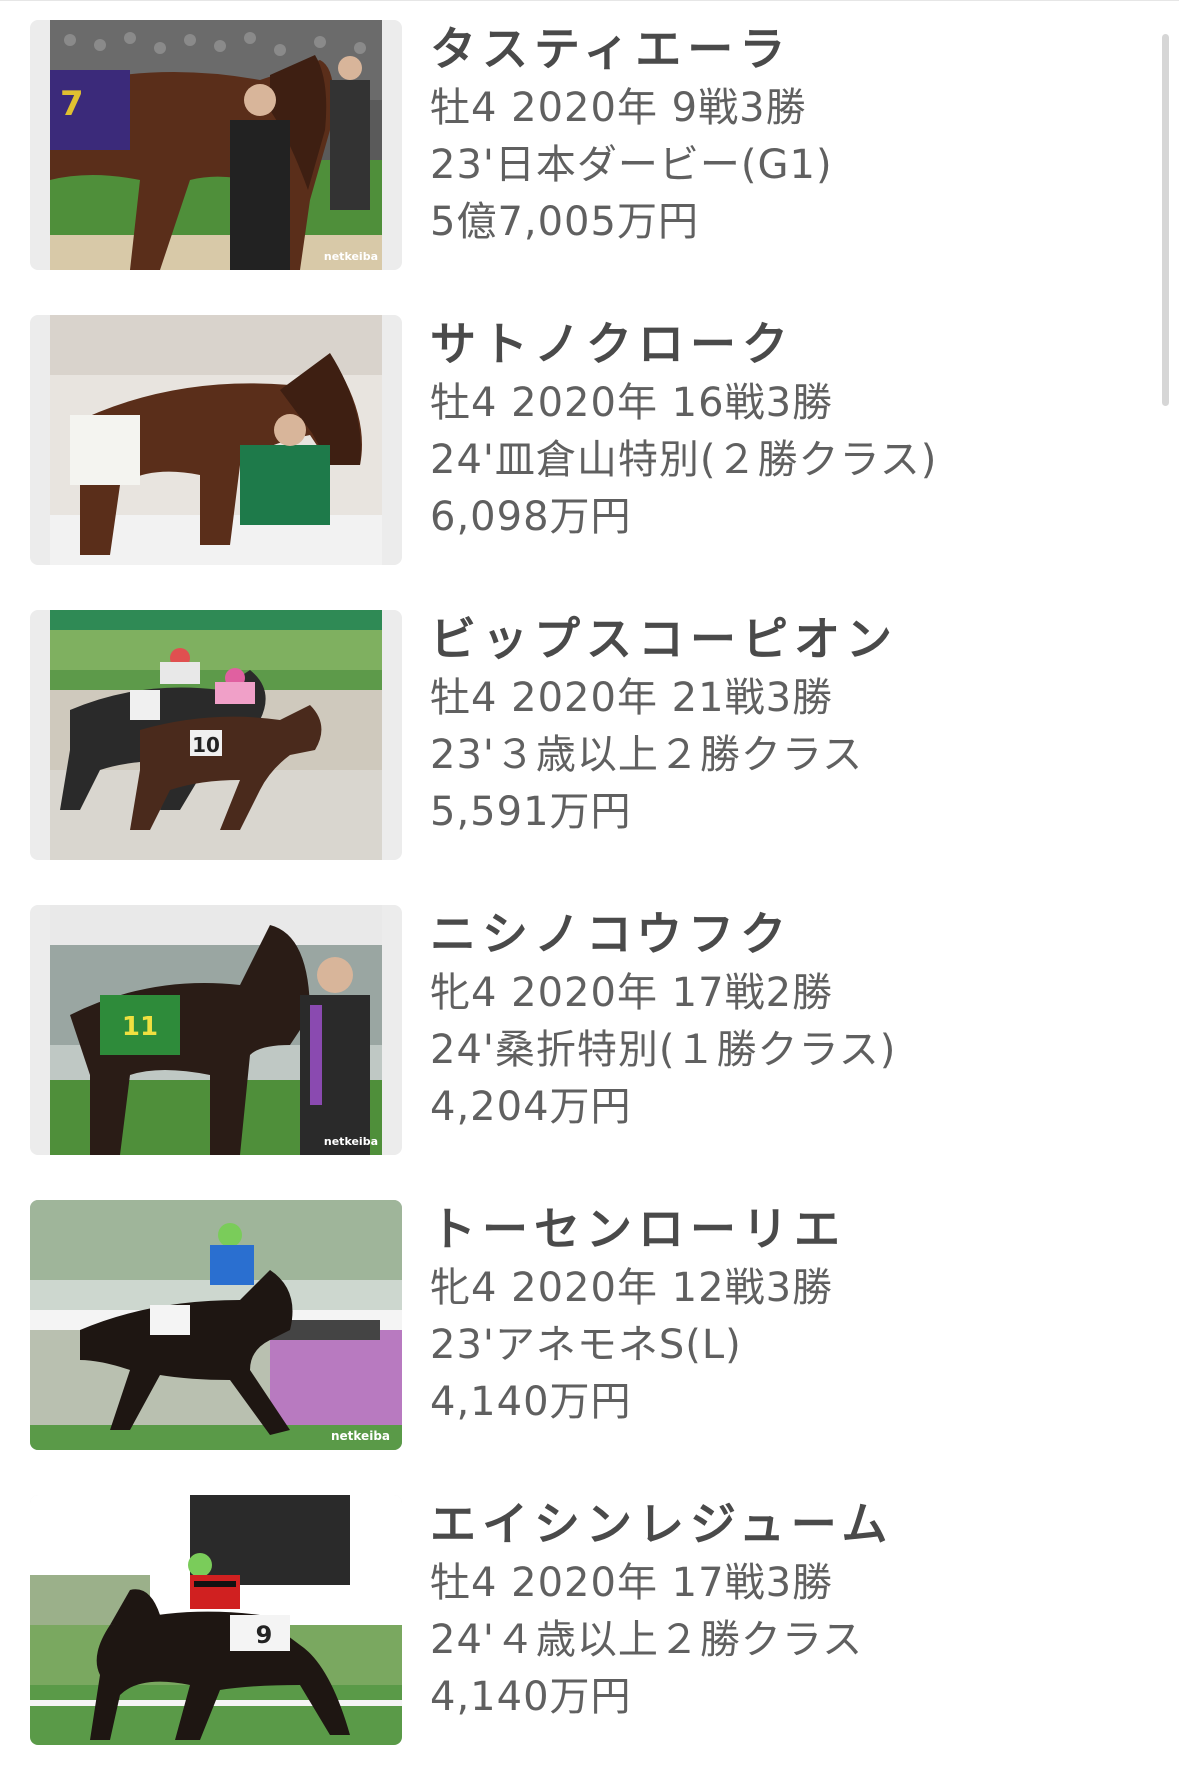  What do you see at coordinates (632, 1288) in the screenshot?
I see `horse-meta: 牝4 2020年 12戦3勝` at bounding box center [632, 1288].